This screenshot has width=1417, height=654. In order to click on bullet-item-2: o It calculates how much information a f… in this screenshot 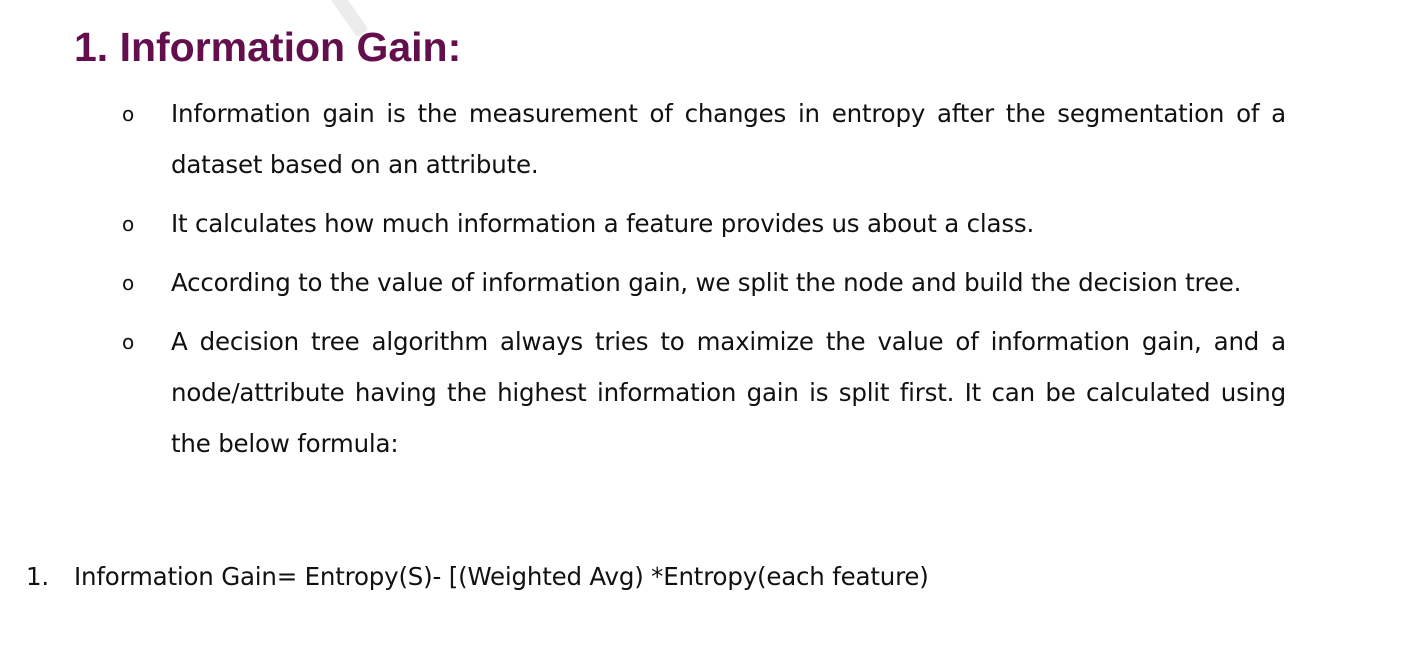, I will do `click(708, 223)`.